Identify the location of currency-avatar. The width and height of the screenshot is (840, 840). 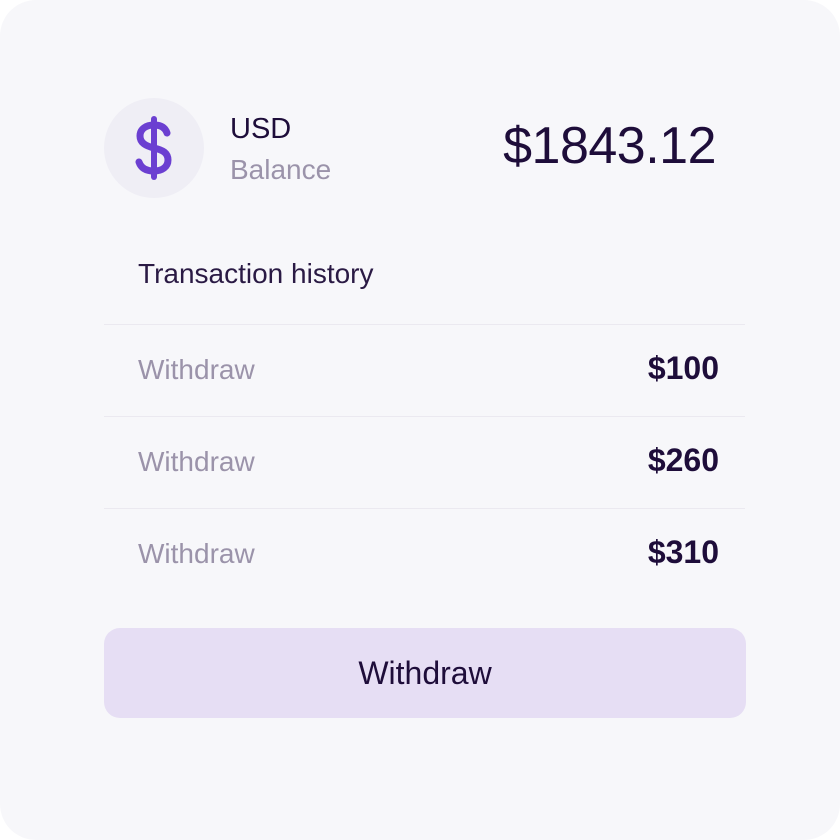
(154, 148).